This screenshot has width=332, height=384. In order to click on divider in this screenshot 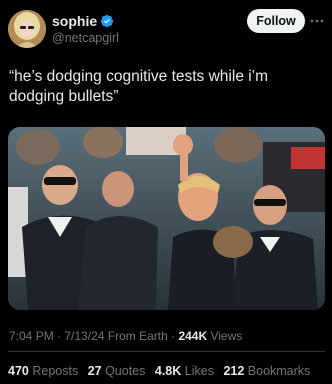, I will do `click(166, 351)`.